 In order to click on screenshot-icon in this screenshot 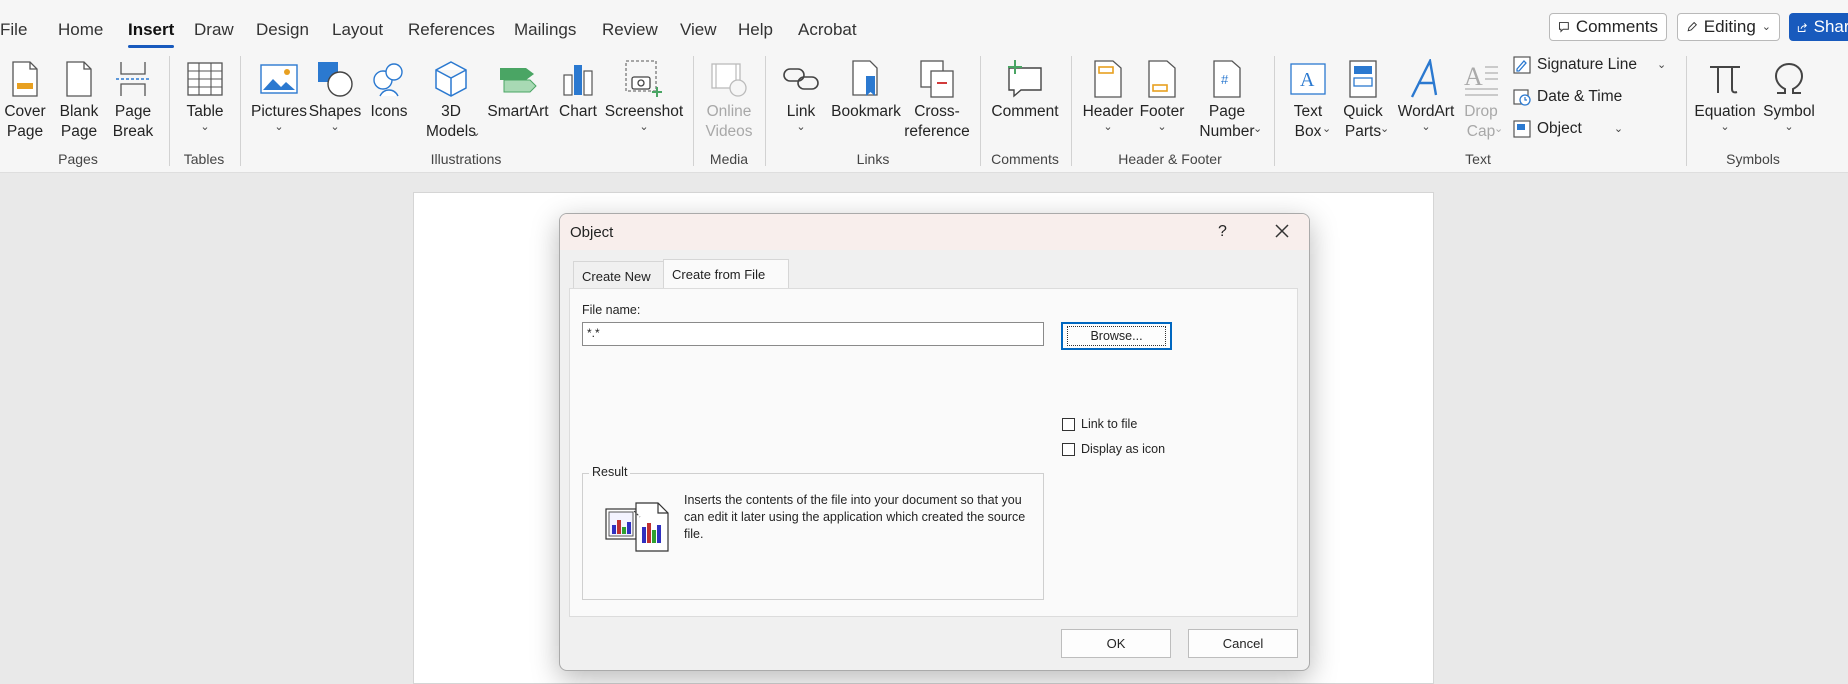, I will do `click(643, 78)`.